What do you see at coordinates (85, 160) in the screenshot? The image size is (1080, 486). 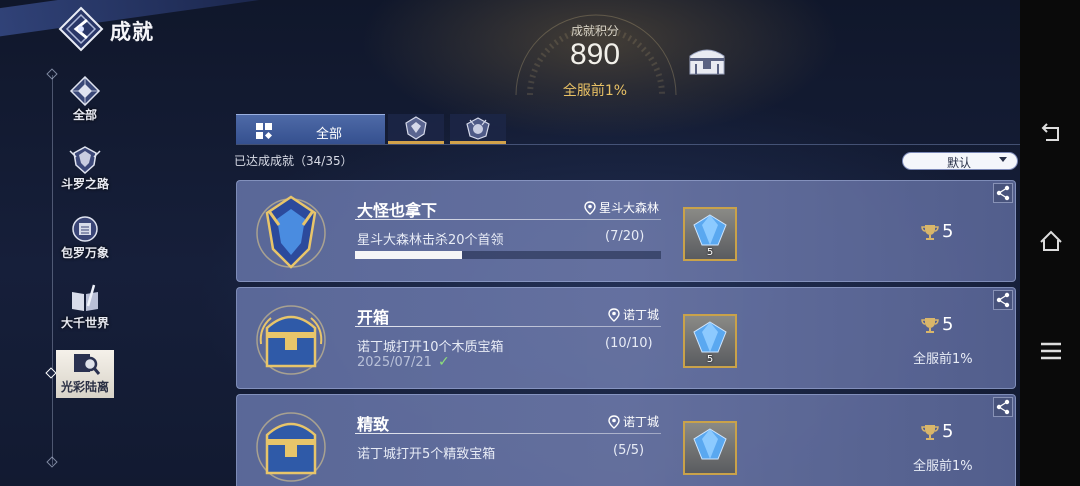 I see `crest-icon` at bounding box center [85, 160].